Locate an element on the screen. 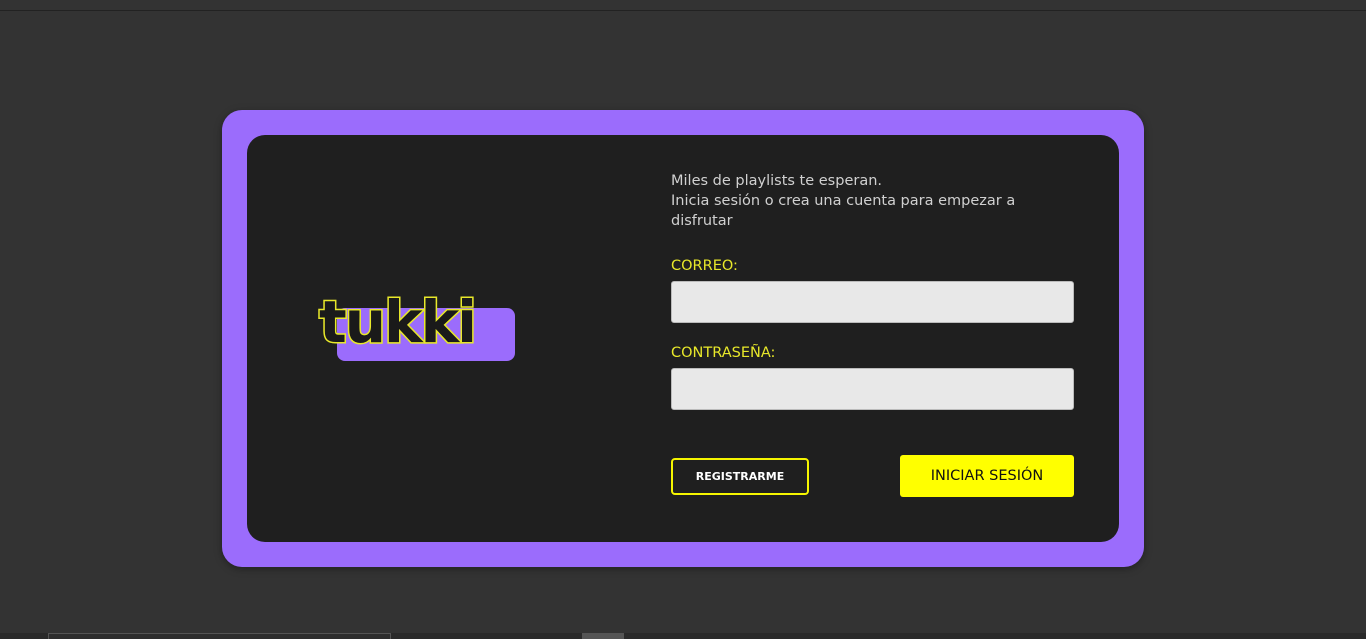 Image resolution: width=1366 pixels, height=639 pixels. login-button: INICIAR SESIÓN is located at coordinates (987, 476).